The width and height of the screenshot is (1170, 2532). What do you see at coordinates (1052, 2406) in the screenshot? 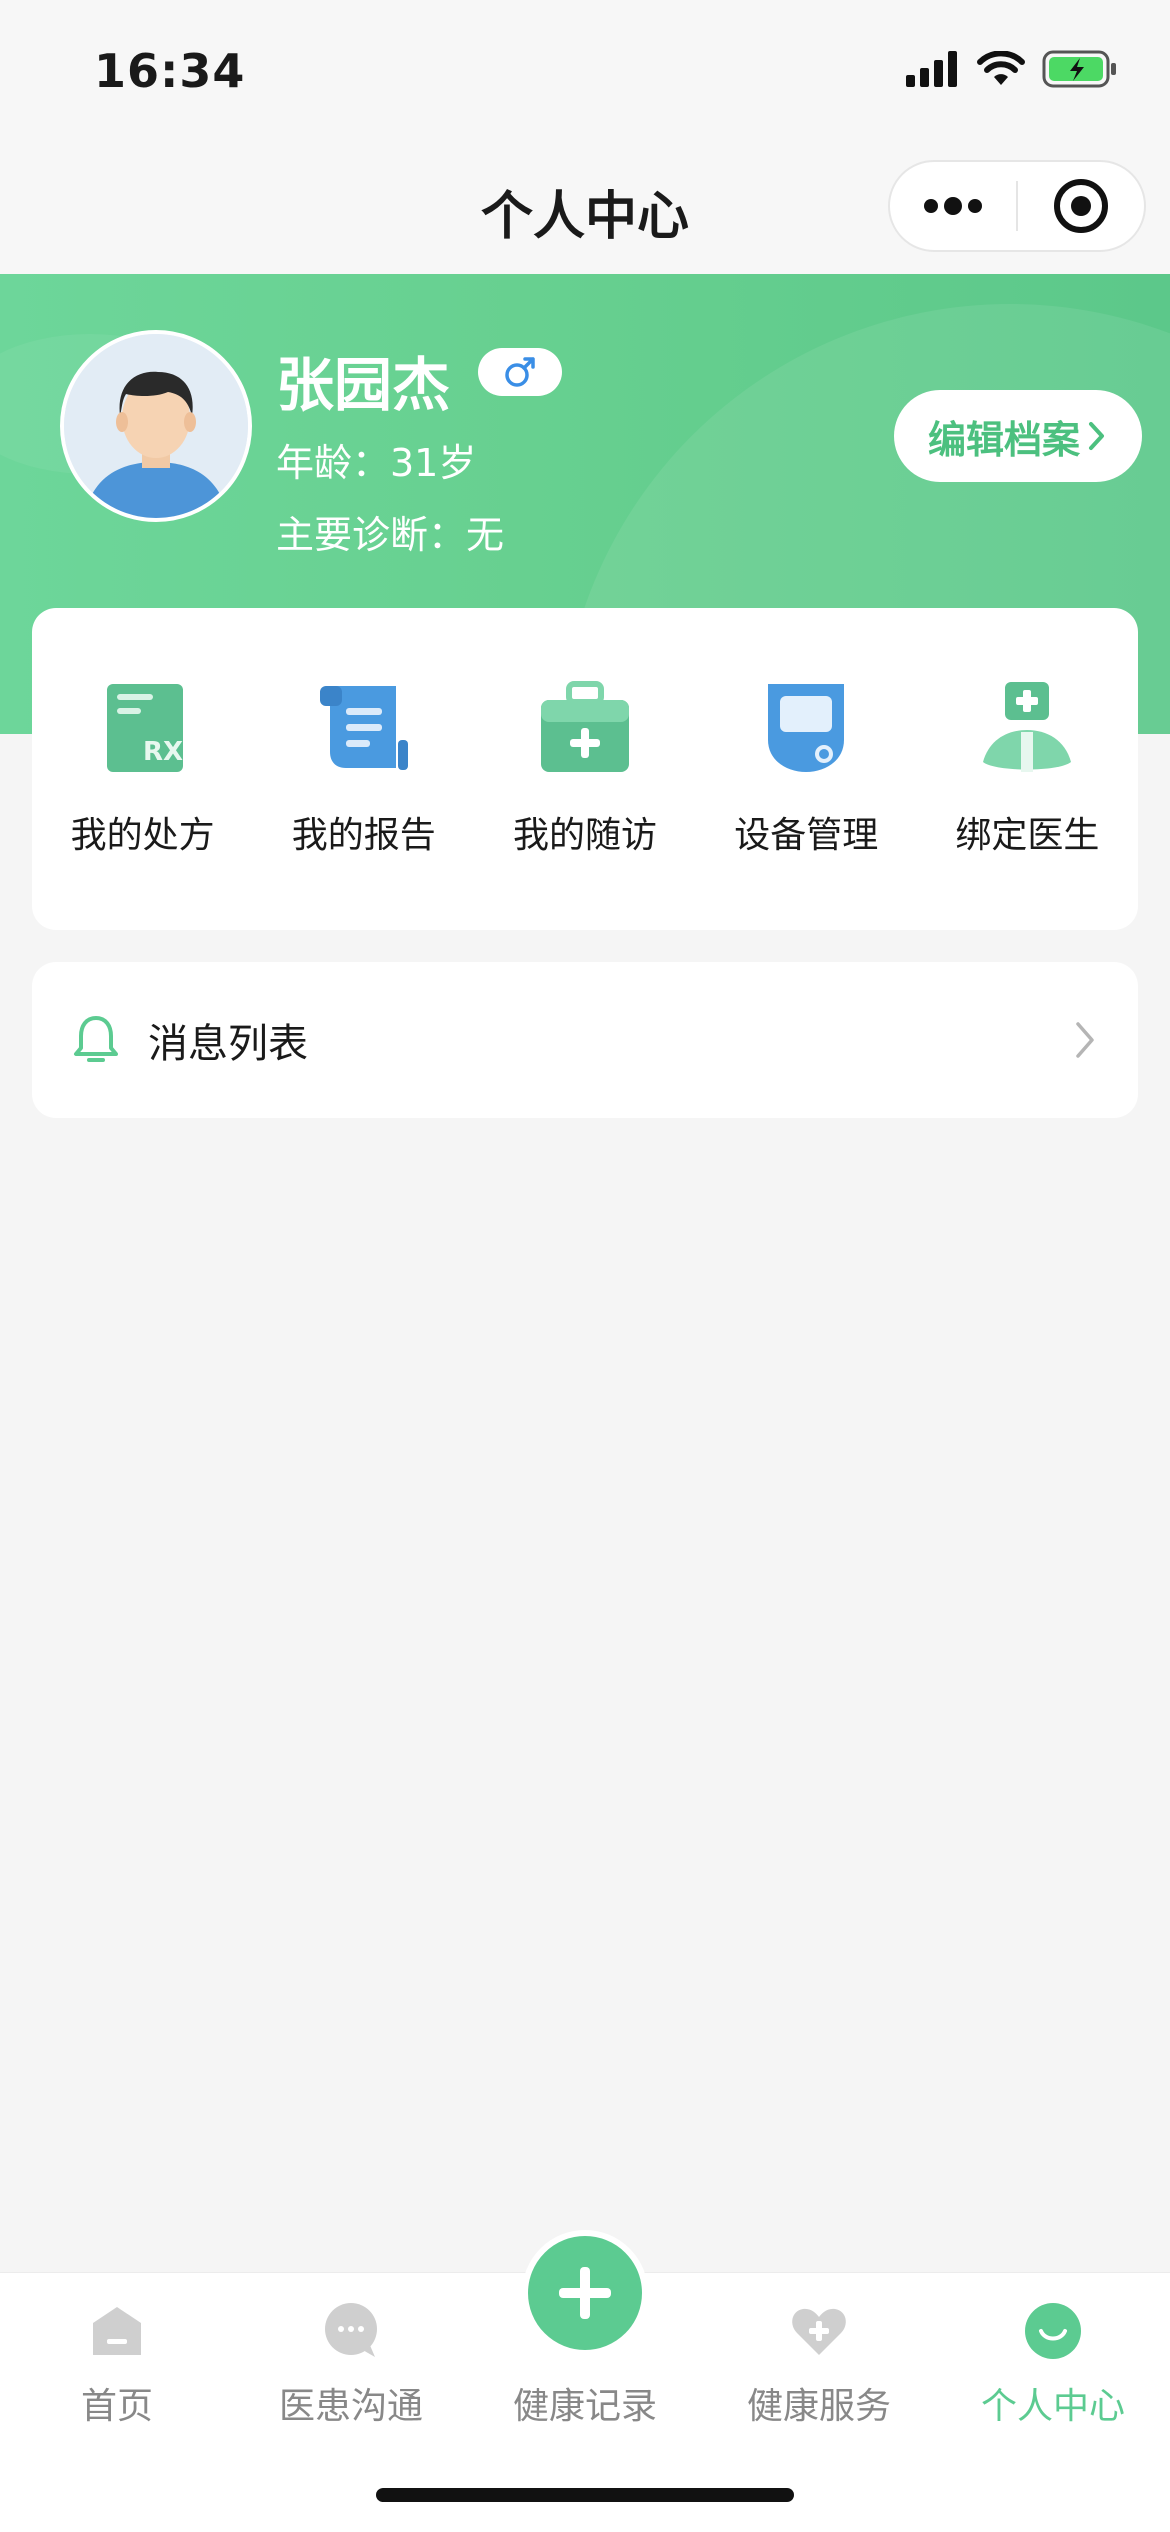
I see `tab-label: 个人中心` at bounding box center [1052, 2406].